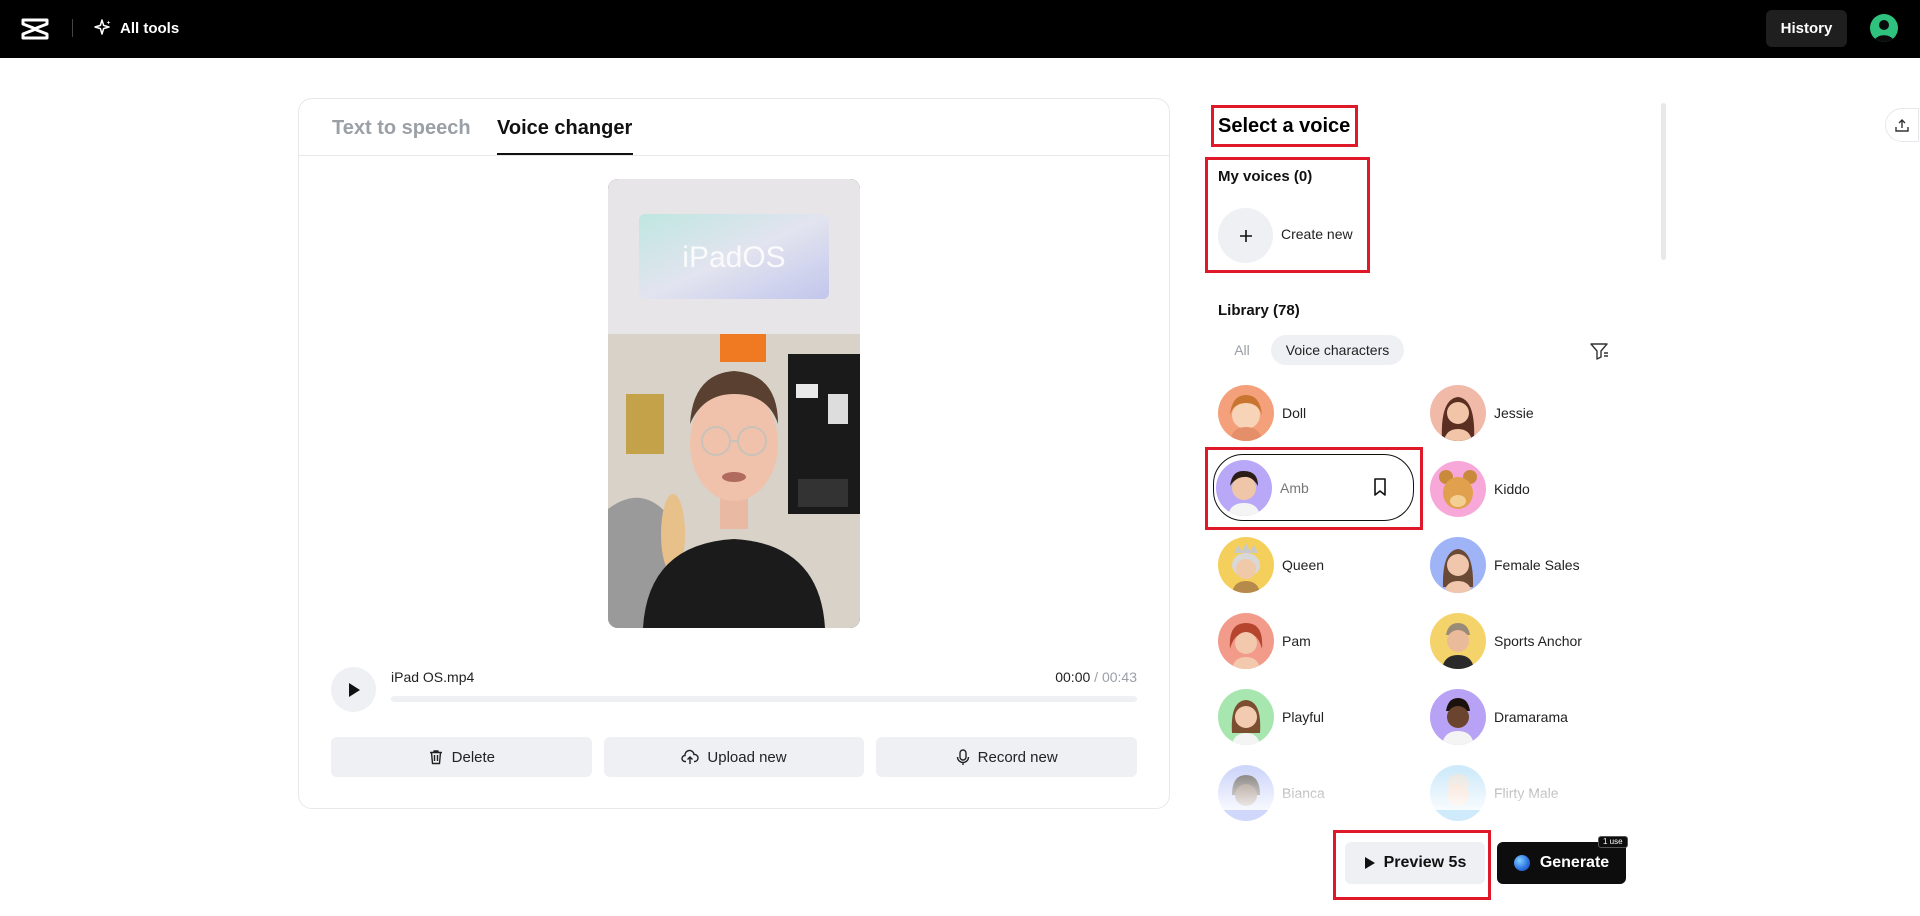 This screenshot has width=1920, height=916. I want to click on voice-name: Playful, so click(1303, 717).